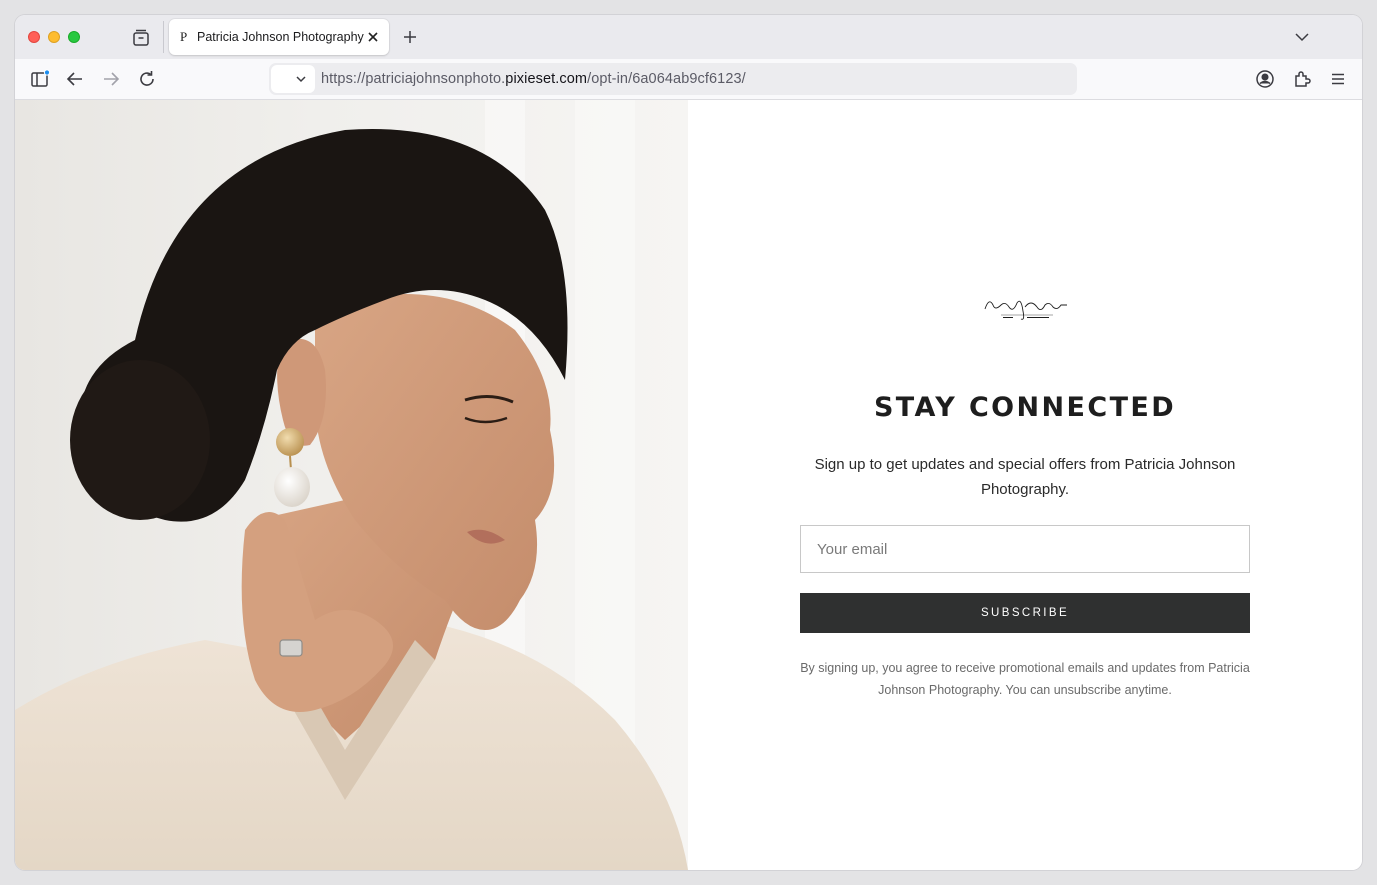 This screenshot has height=885, width=1377. Describe the element at coordinates (54, 37) in the screenshot. I see `minimize-window-button` at that location.